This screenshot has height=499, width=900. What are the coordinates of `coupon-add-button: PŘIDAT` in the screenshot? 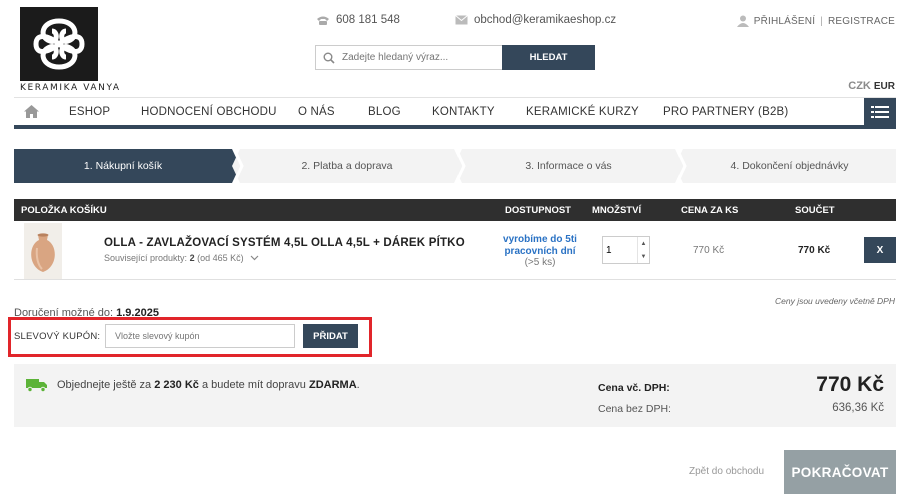 It's located at (330, 336).